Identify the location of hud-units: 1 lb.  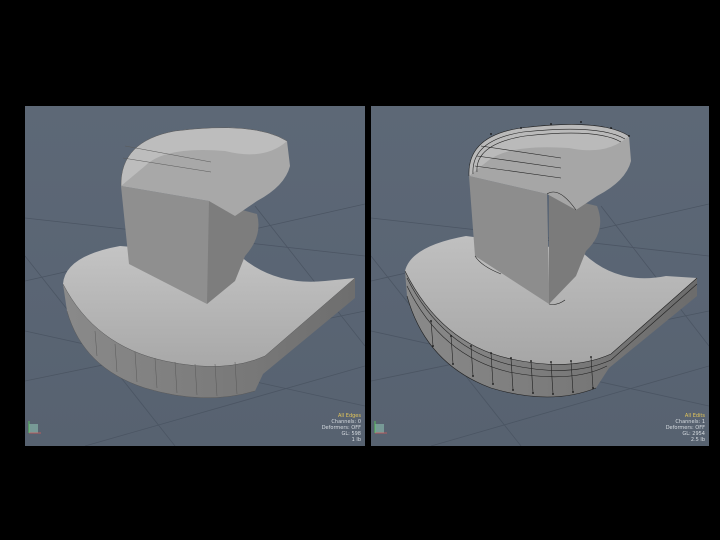
(356, 440).